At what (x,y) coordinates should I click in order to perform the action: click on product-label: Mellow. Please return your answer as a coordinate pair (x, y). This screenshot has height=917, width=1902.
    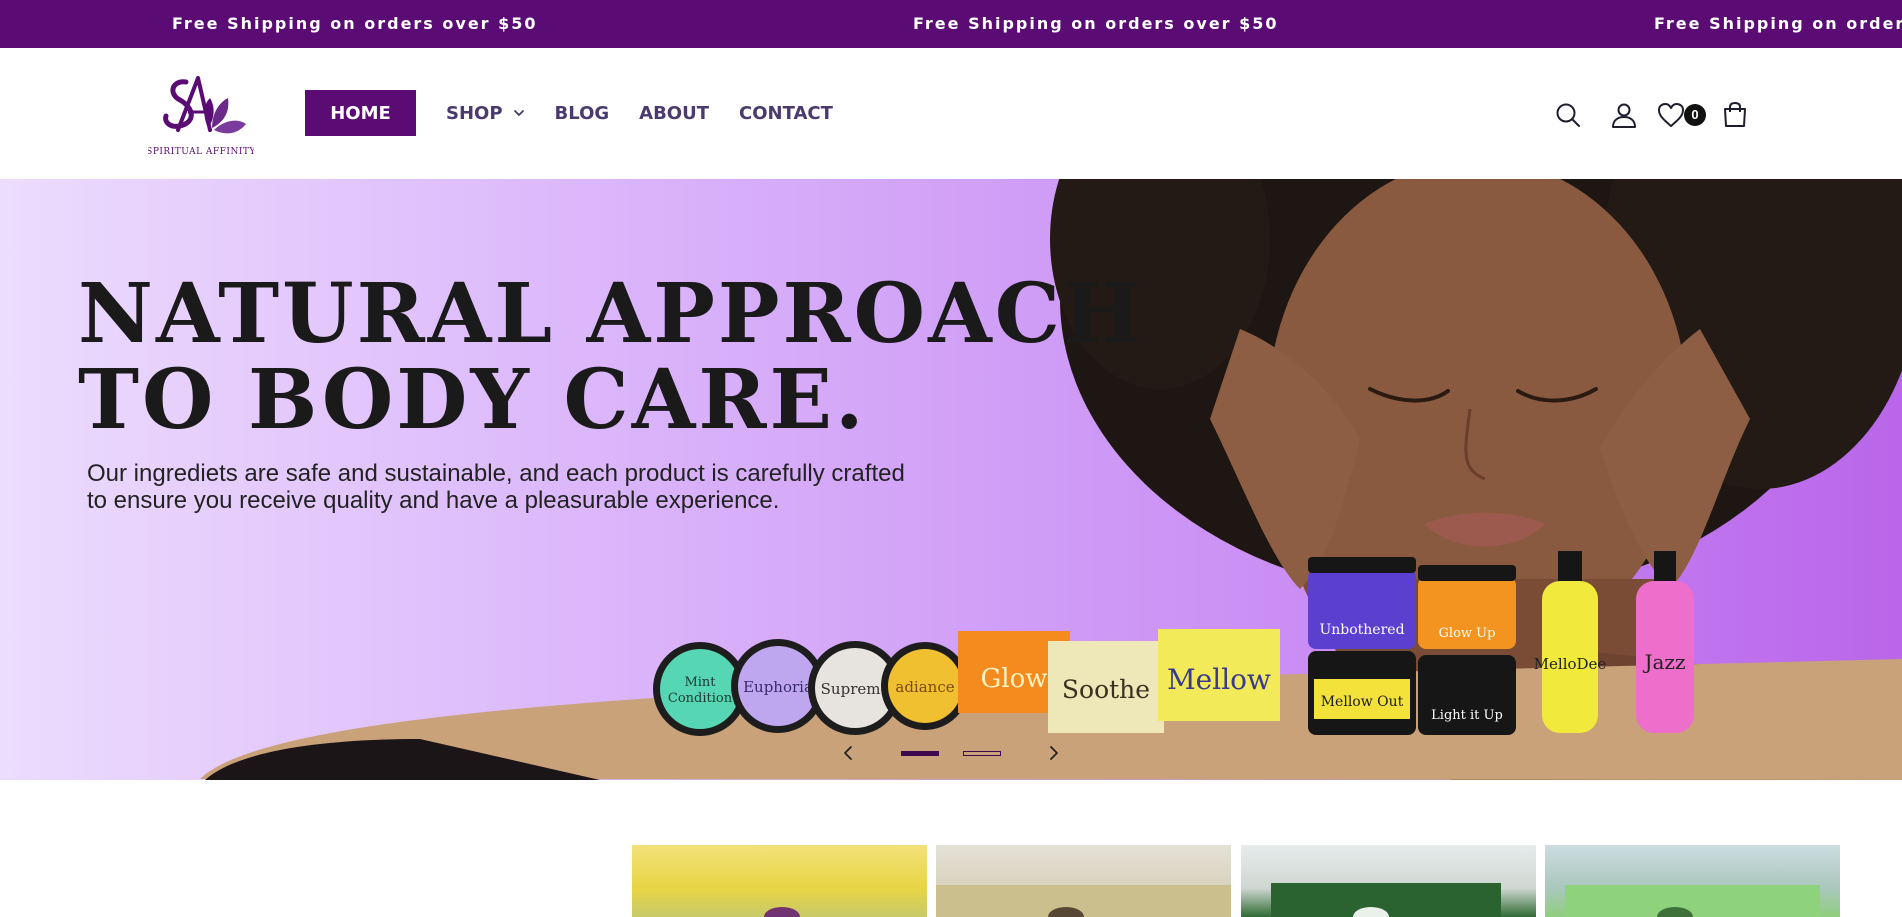
    Looking at the image, I should click on (1219, 679).